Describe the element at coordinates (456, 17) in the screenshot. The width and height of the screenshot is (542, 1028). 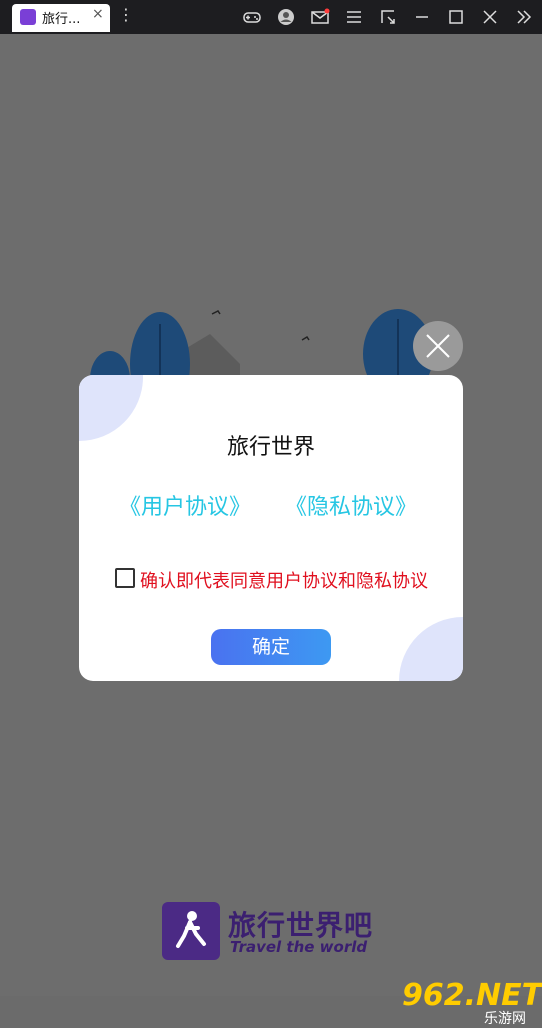
I see `maximize-icon` at that location.